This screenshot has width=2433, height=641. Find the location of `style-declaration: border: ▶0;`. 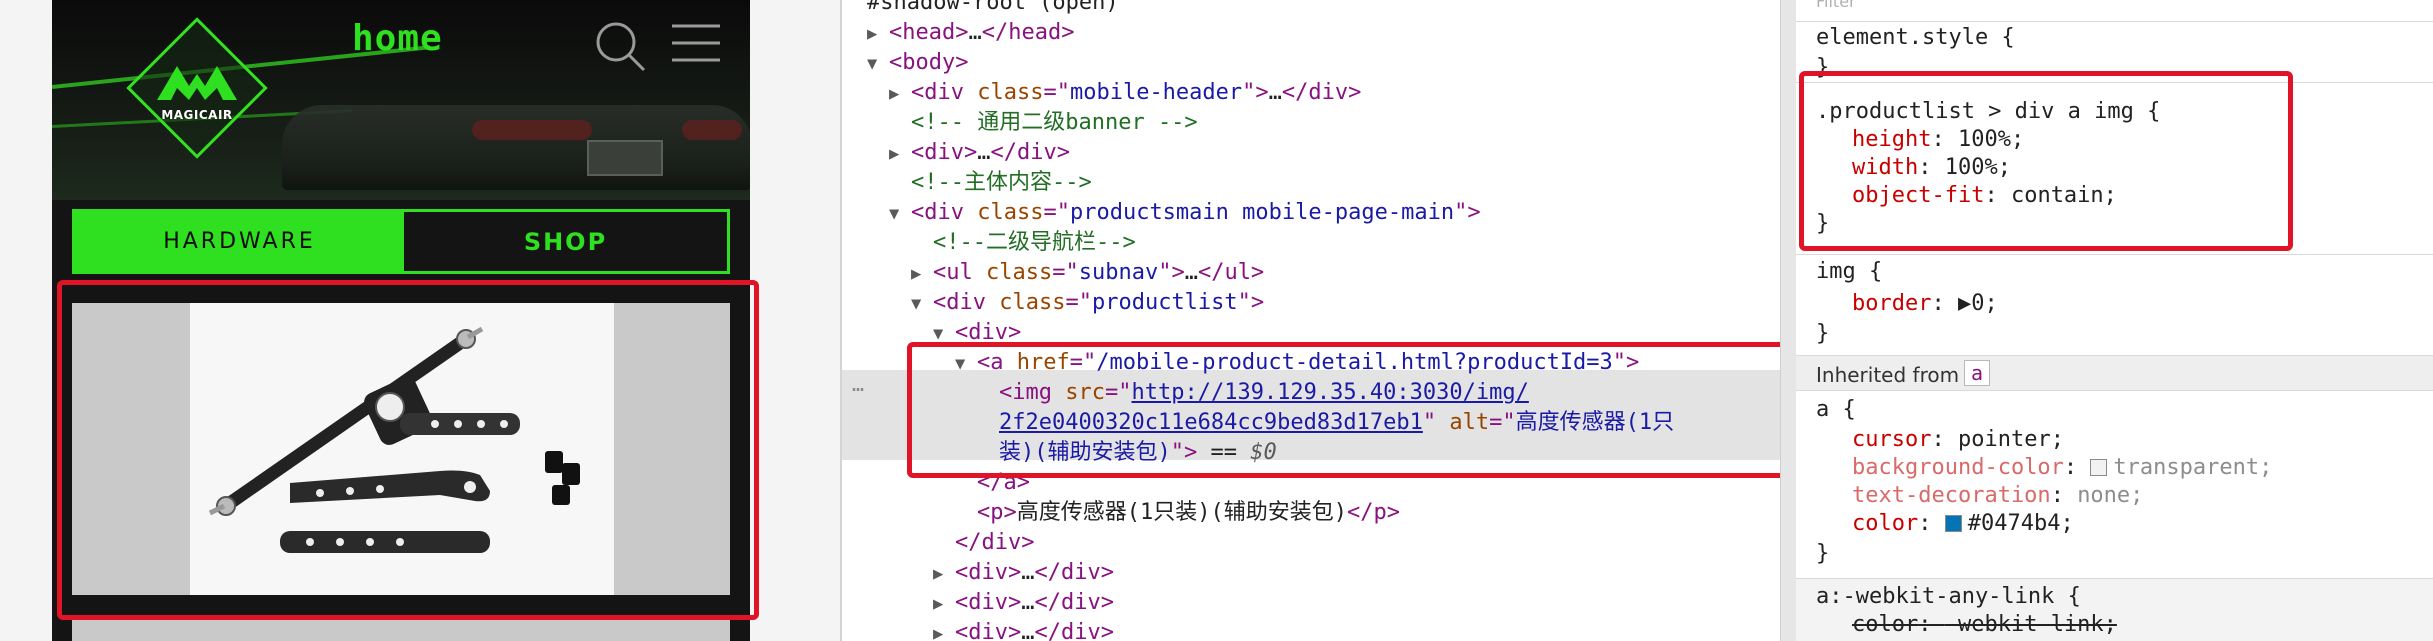

style-declaration: border: ▶0; is located at coordinates (1925, 304).